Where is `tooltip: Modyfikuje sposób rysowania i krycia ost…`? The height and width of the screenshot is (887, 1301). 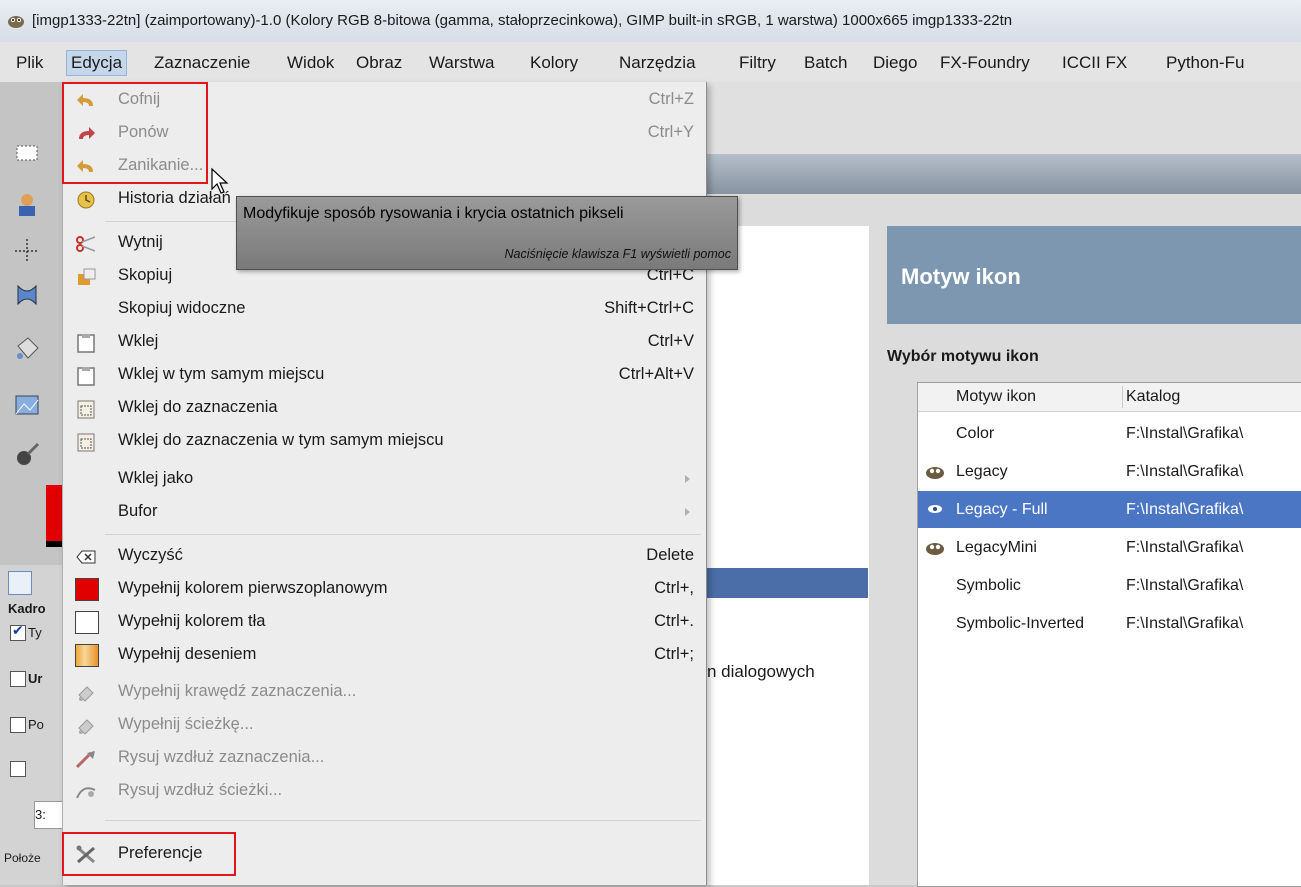 tooltip: Modyfikuje sposób rysowania i krycia ost… is located at coordinates (487, 233).